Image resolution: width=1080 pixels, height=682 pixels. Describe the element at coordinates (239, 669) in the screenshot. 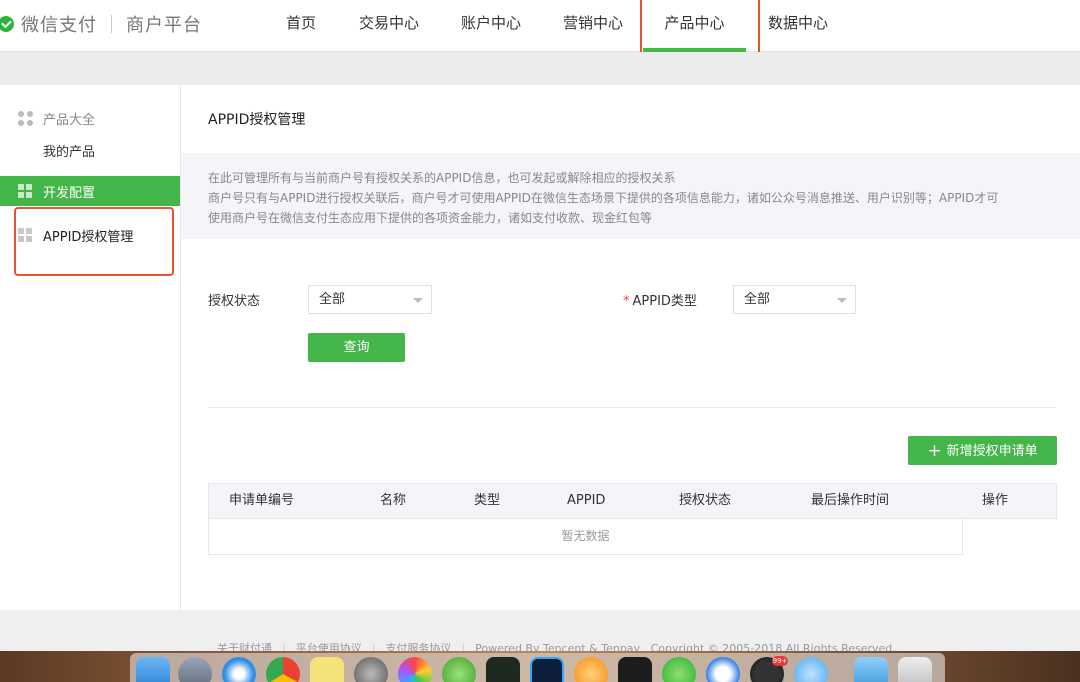

I see `safari-icon` at that location.